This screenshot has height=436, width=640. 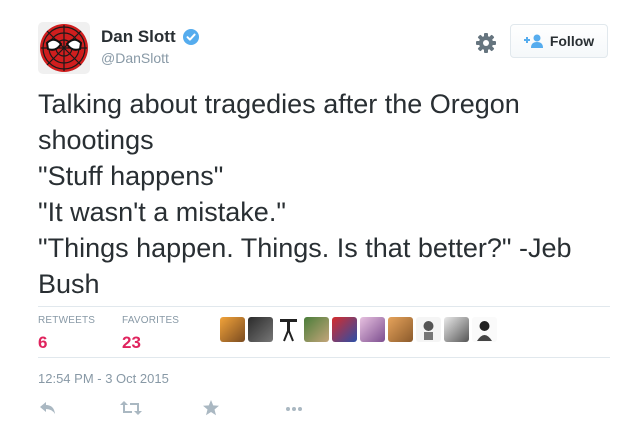 I want to click on favorite-icon, so click(x=213, y=410).